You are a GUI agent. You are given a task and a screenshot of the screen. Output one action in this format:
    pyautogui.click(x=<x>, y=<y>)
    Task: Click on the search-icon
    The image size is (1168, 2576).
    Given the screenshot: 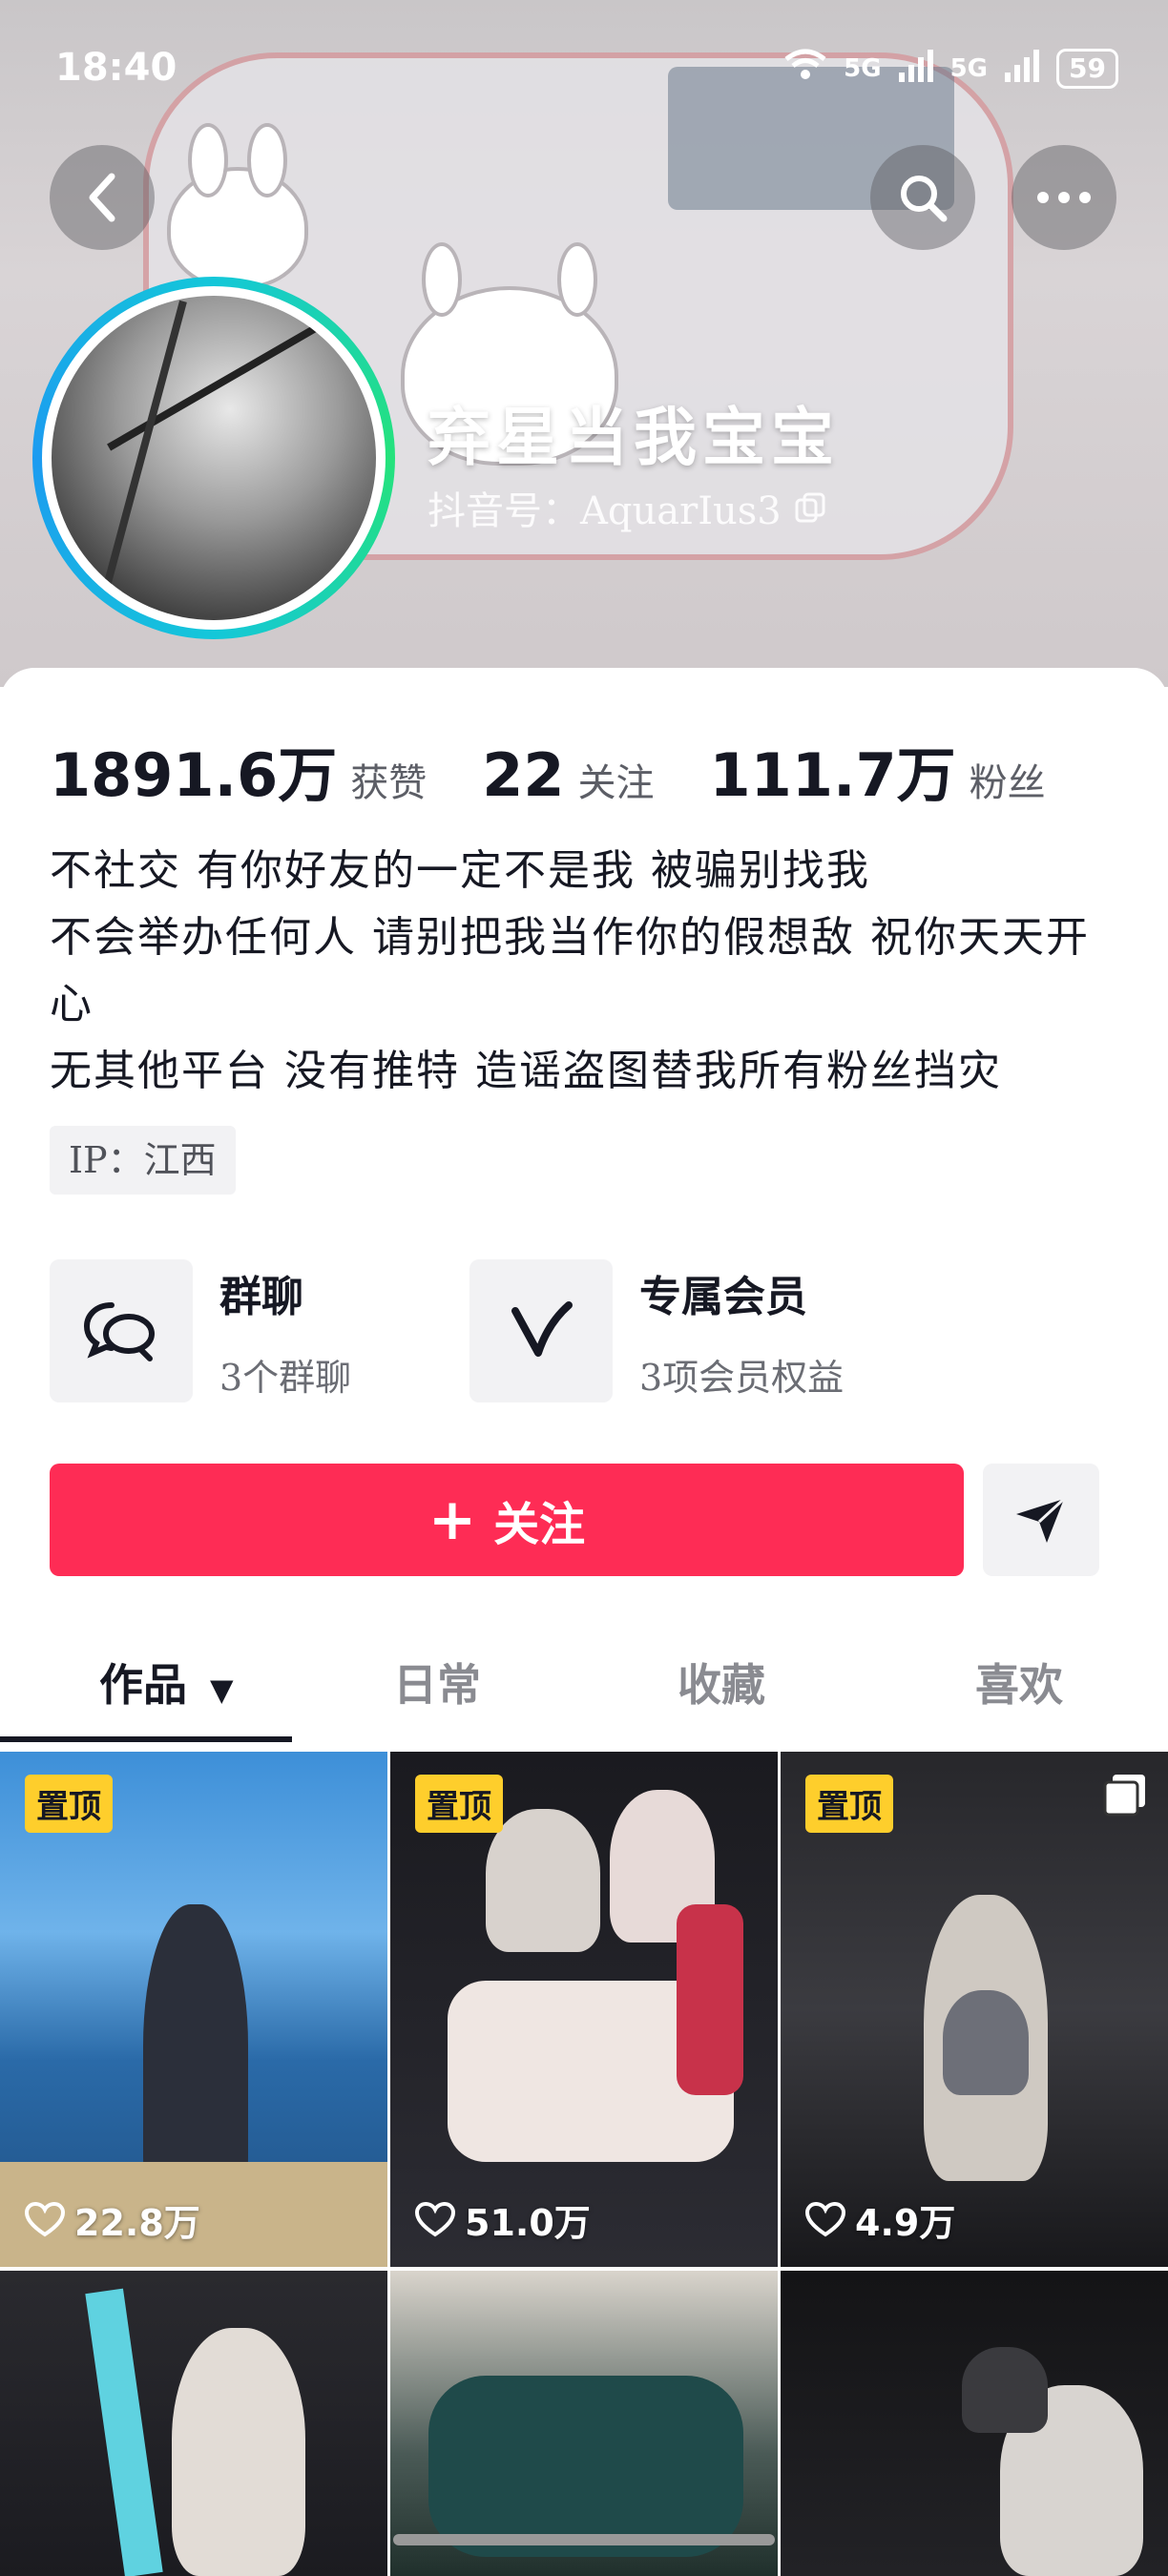 What is the action you would take?
    pyautogui.click(x=924, y=199)
    